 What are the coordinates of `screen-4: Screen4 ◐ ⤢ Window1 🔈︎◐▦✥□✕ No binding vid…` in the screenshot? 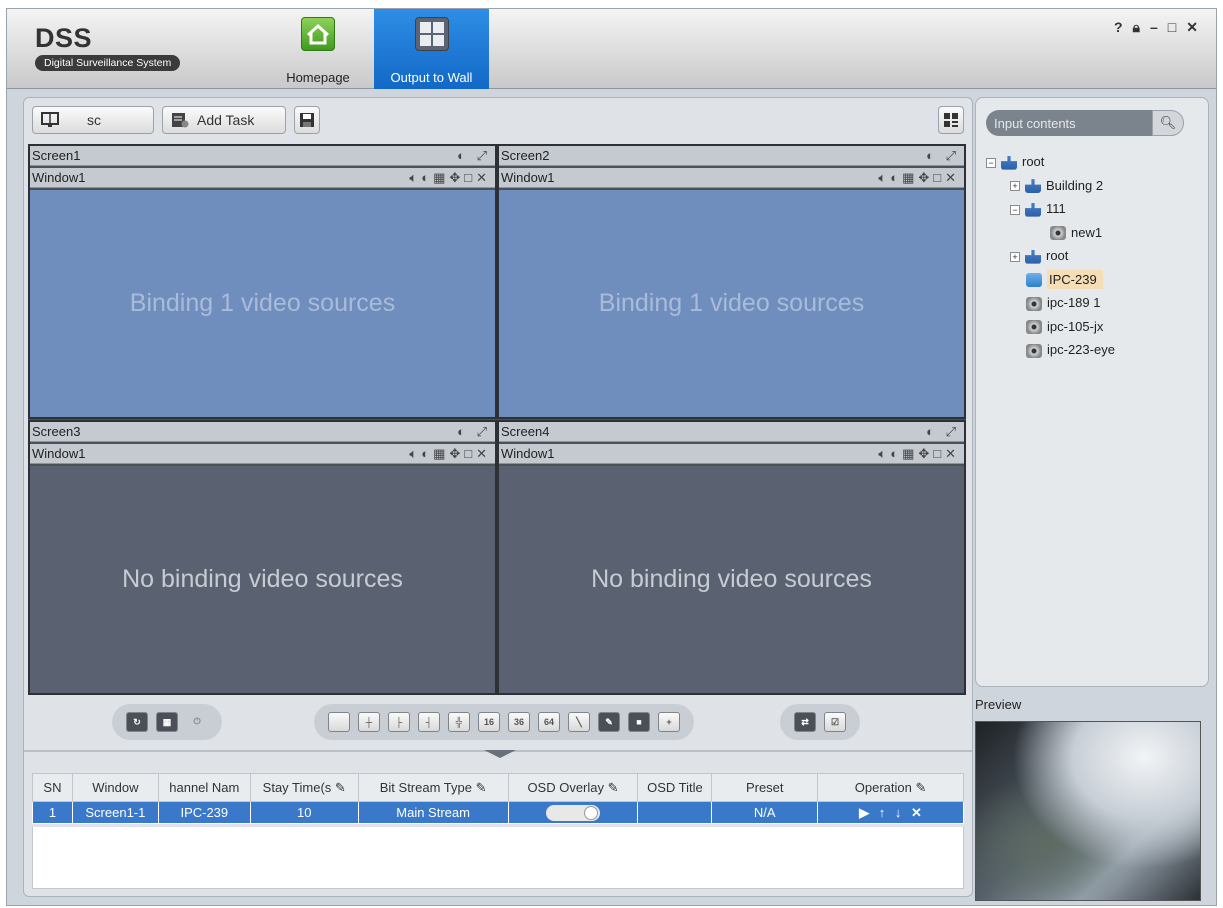 It's located at (731, 557).